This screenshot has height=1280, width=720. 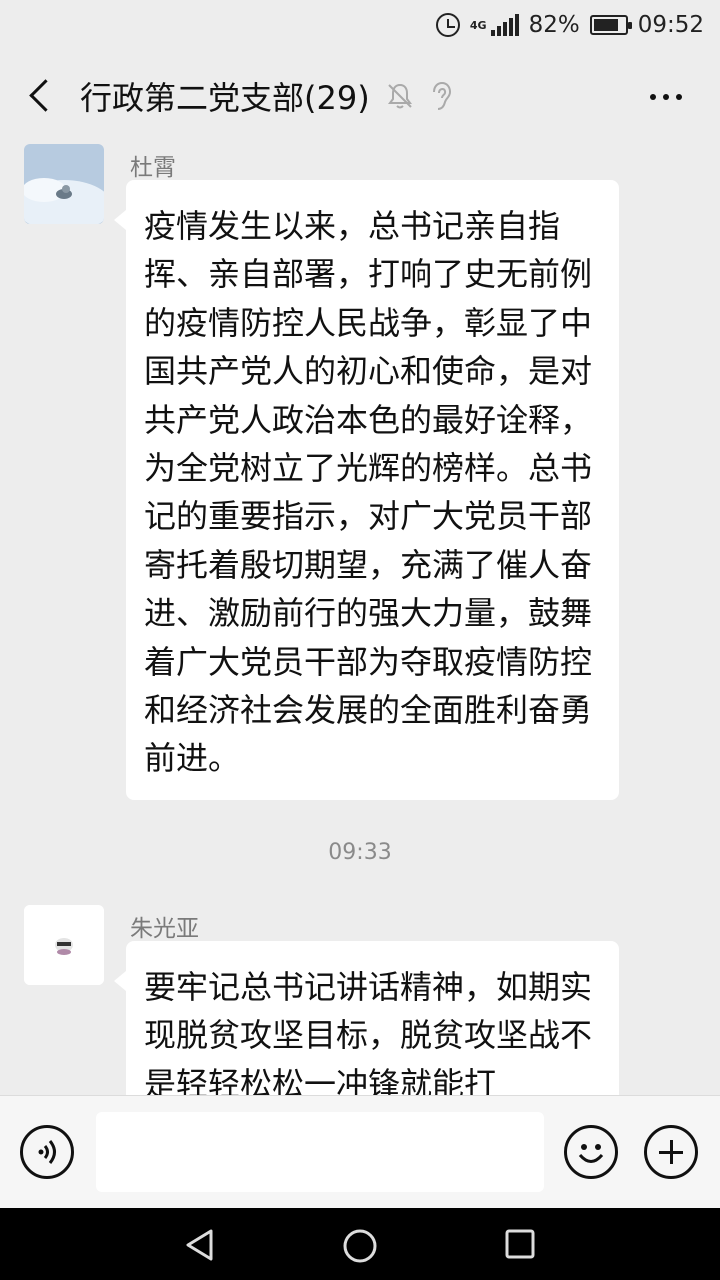 I want to click on nav-back-icon, so click(x=200, y=1245).